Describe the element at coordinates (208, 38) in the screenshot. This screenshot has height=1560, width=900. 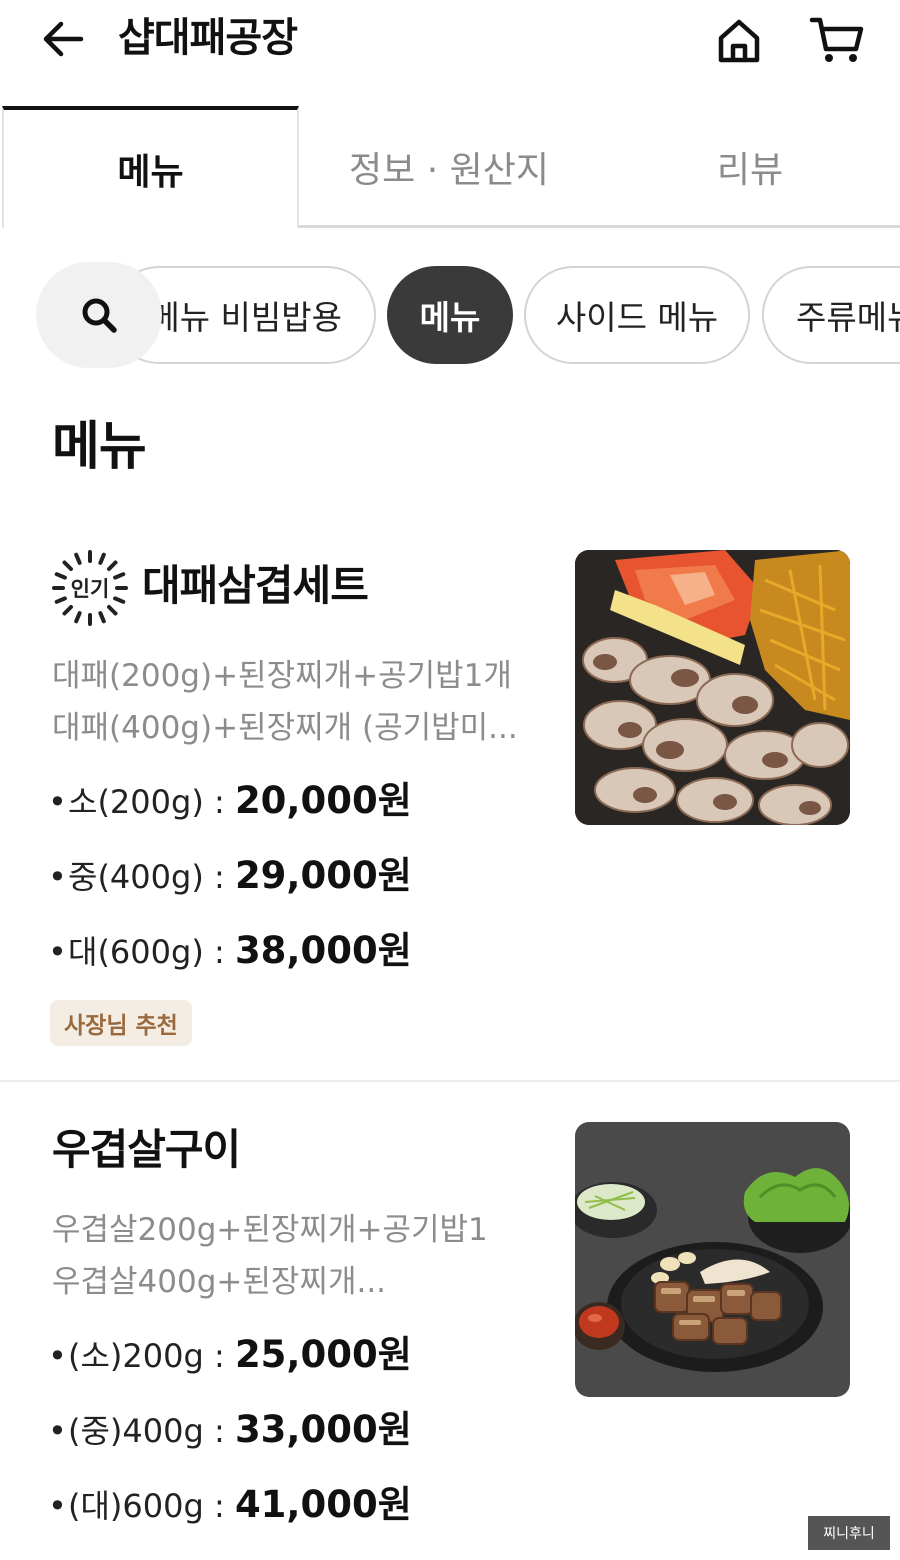
I see `store-title: 샵대패공장` at that location.